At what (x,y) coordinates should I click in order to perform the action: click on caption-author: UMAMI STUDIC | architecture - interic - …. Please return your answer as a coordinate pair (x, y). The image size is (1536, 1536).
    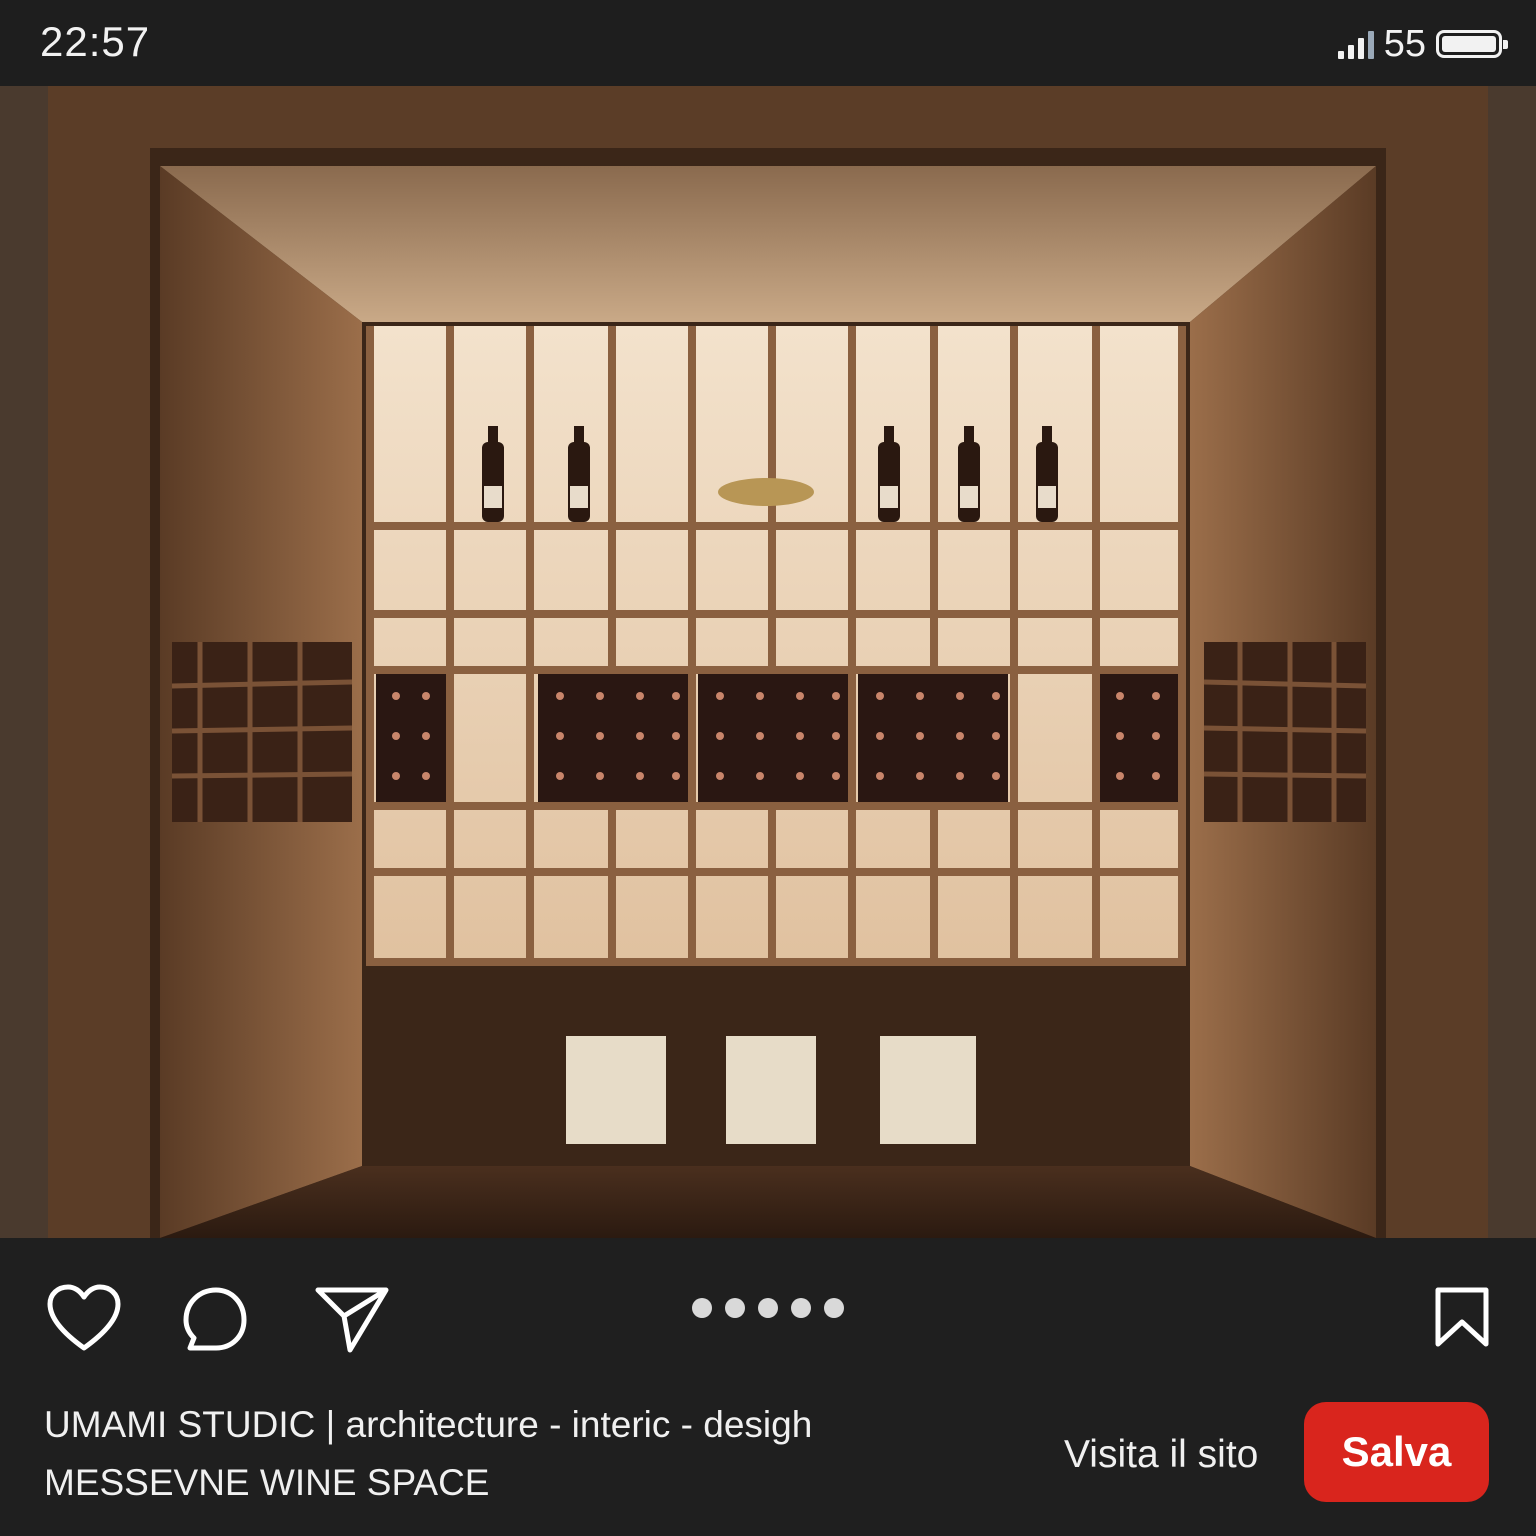
    Looking at the image, I should click on (428, 1425).